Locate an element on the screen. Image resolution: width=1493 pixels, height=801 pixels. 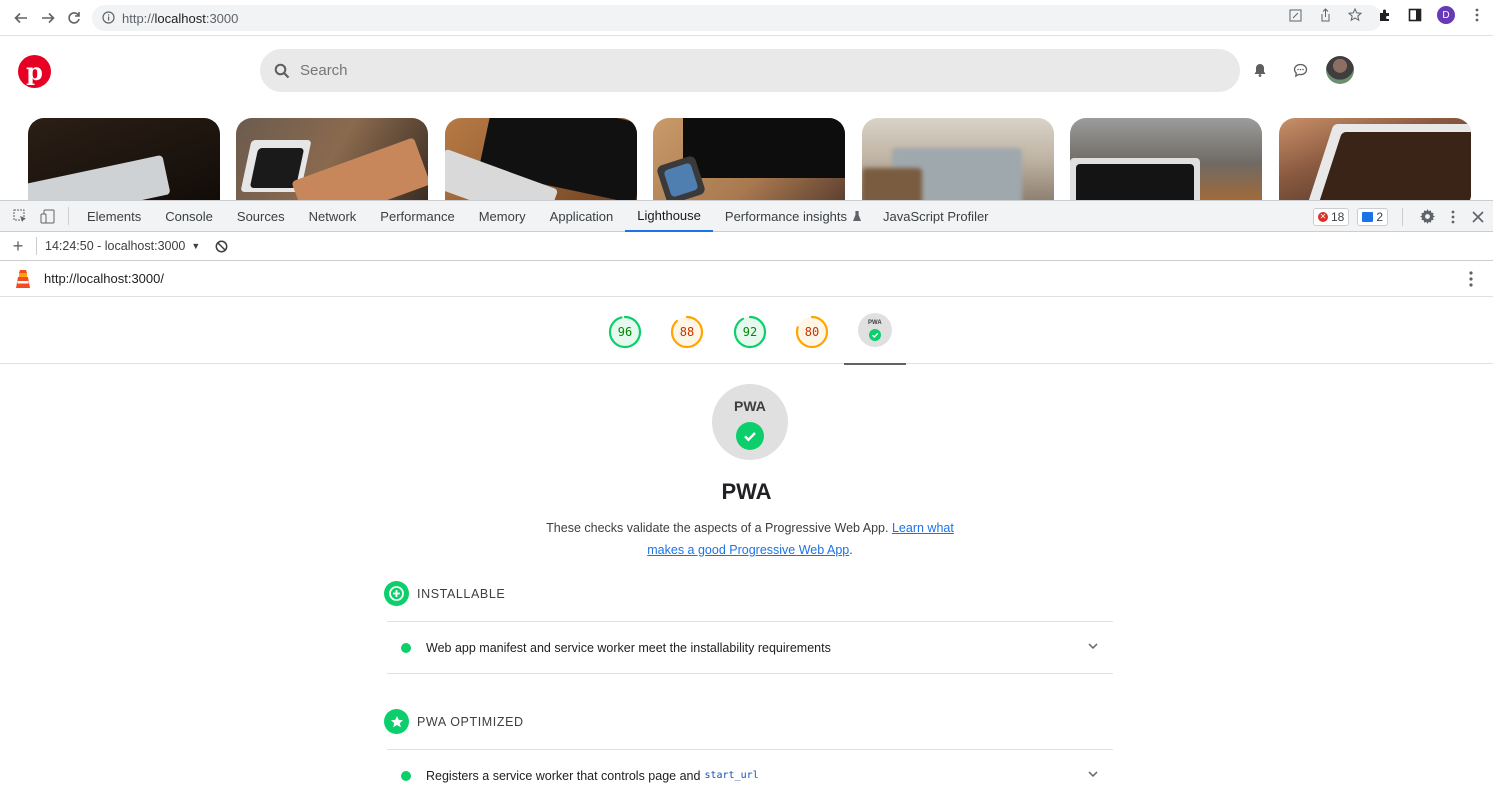
tab-sources: Sources is located at coordinates (261, 216).